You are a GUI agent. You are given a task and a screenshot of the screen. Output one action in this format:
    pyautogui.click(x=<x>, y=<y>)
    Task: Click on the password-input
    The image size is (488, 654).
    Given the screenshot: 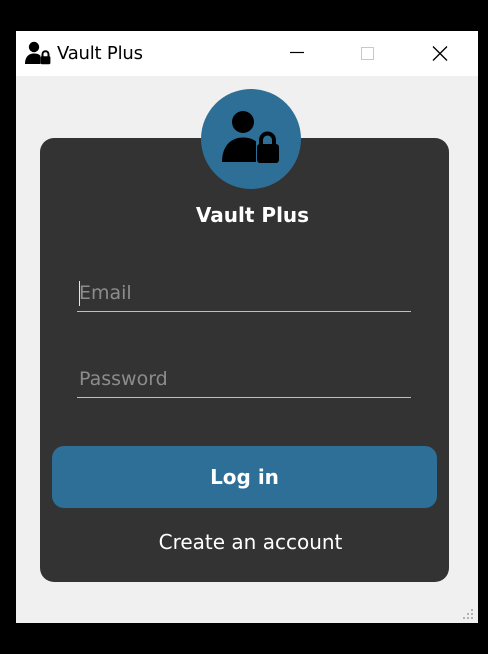 What is the action you would take?
    pyautogui.click(x=243, y=379)
    